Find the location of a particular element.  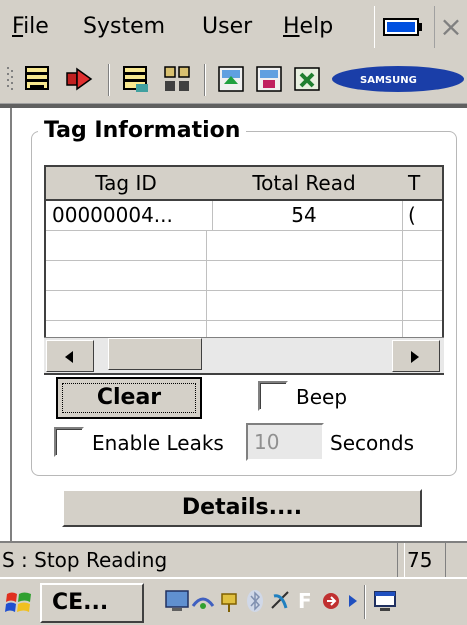

menu-separator is located at coordinates (374, 27).